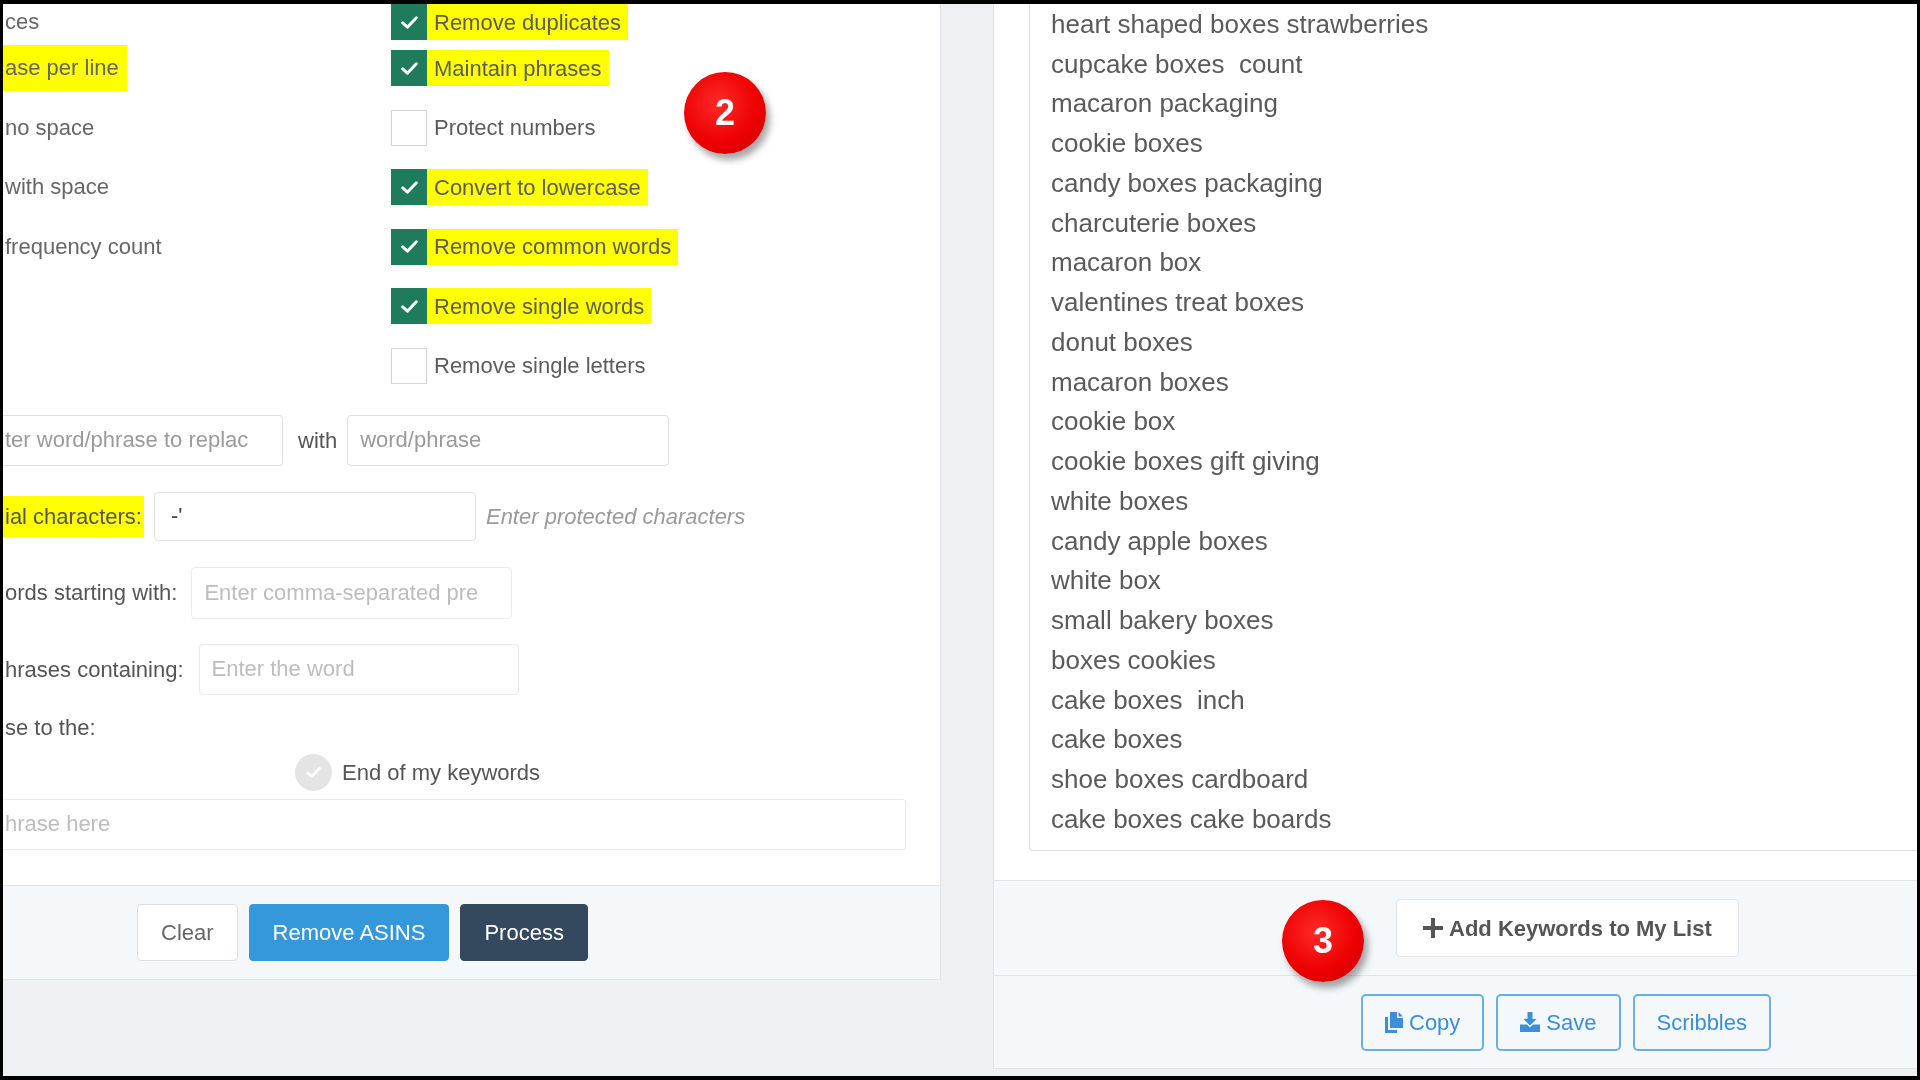 This screenshot has width=1920, height=1080. What do you see at coordinates (1177, 63) in the screenshot?
I see `keyword-item: cupcake boxes count` at bounding box center [1177, 63].